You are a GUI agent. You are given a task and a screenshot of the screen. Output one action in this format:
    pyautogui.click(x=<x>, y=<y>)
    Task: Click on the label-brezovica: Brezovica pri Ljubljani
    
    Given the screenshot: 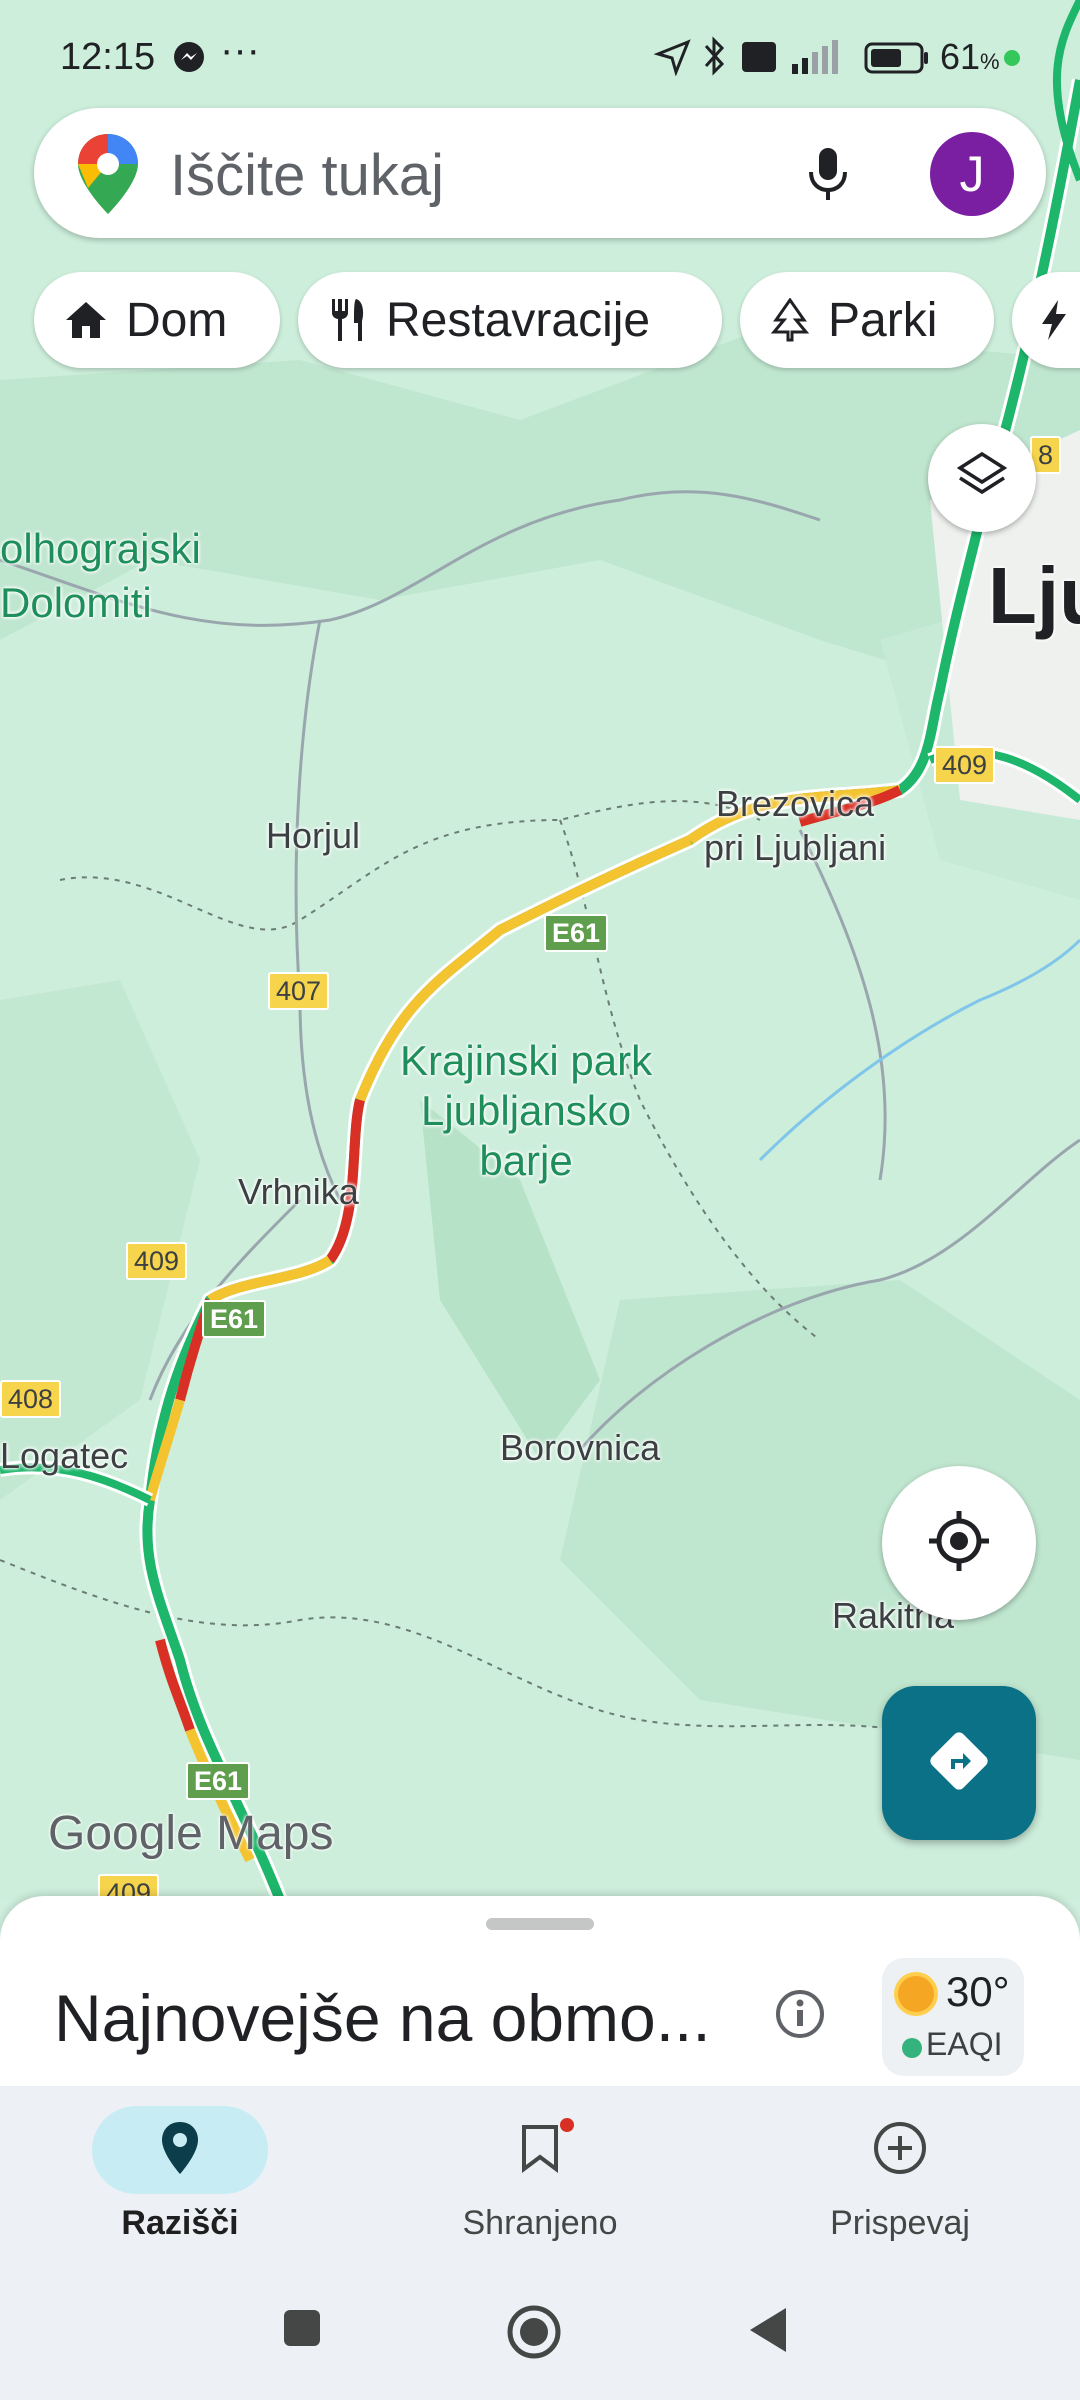 What is the action you would take?
    pyautogui.click(x=795, y=825)
    